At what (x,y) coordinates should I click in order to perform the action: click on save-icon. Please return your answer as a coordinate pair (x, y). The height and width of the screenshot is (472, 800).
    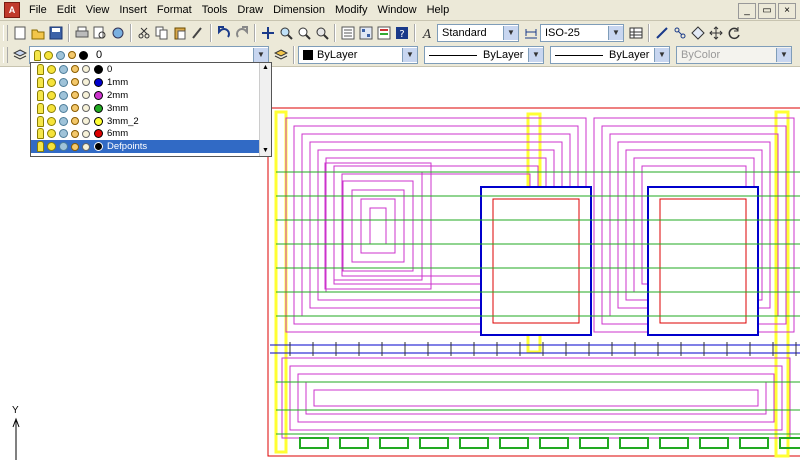
    Looking at the image, I should click on (56, 33).